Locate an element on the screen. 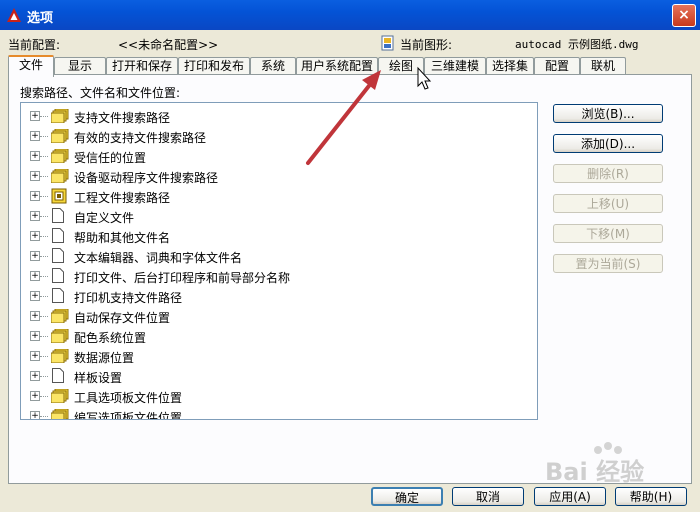 Image resolution: width=700 pixels, height=512 pixels. tree-item: + 工具选项板文件位置 is located at coordinates (269, 396).